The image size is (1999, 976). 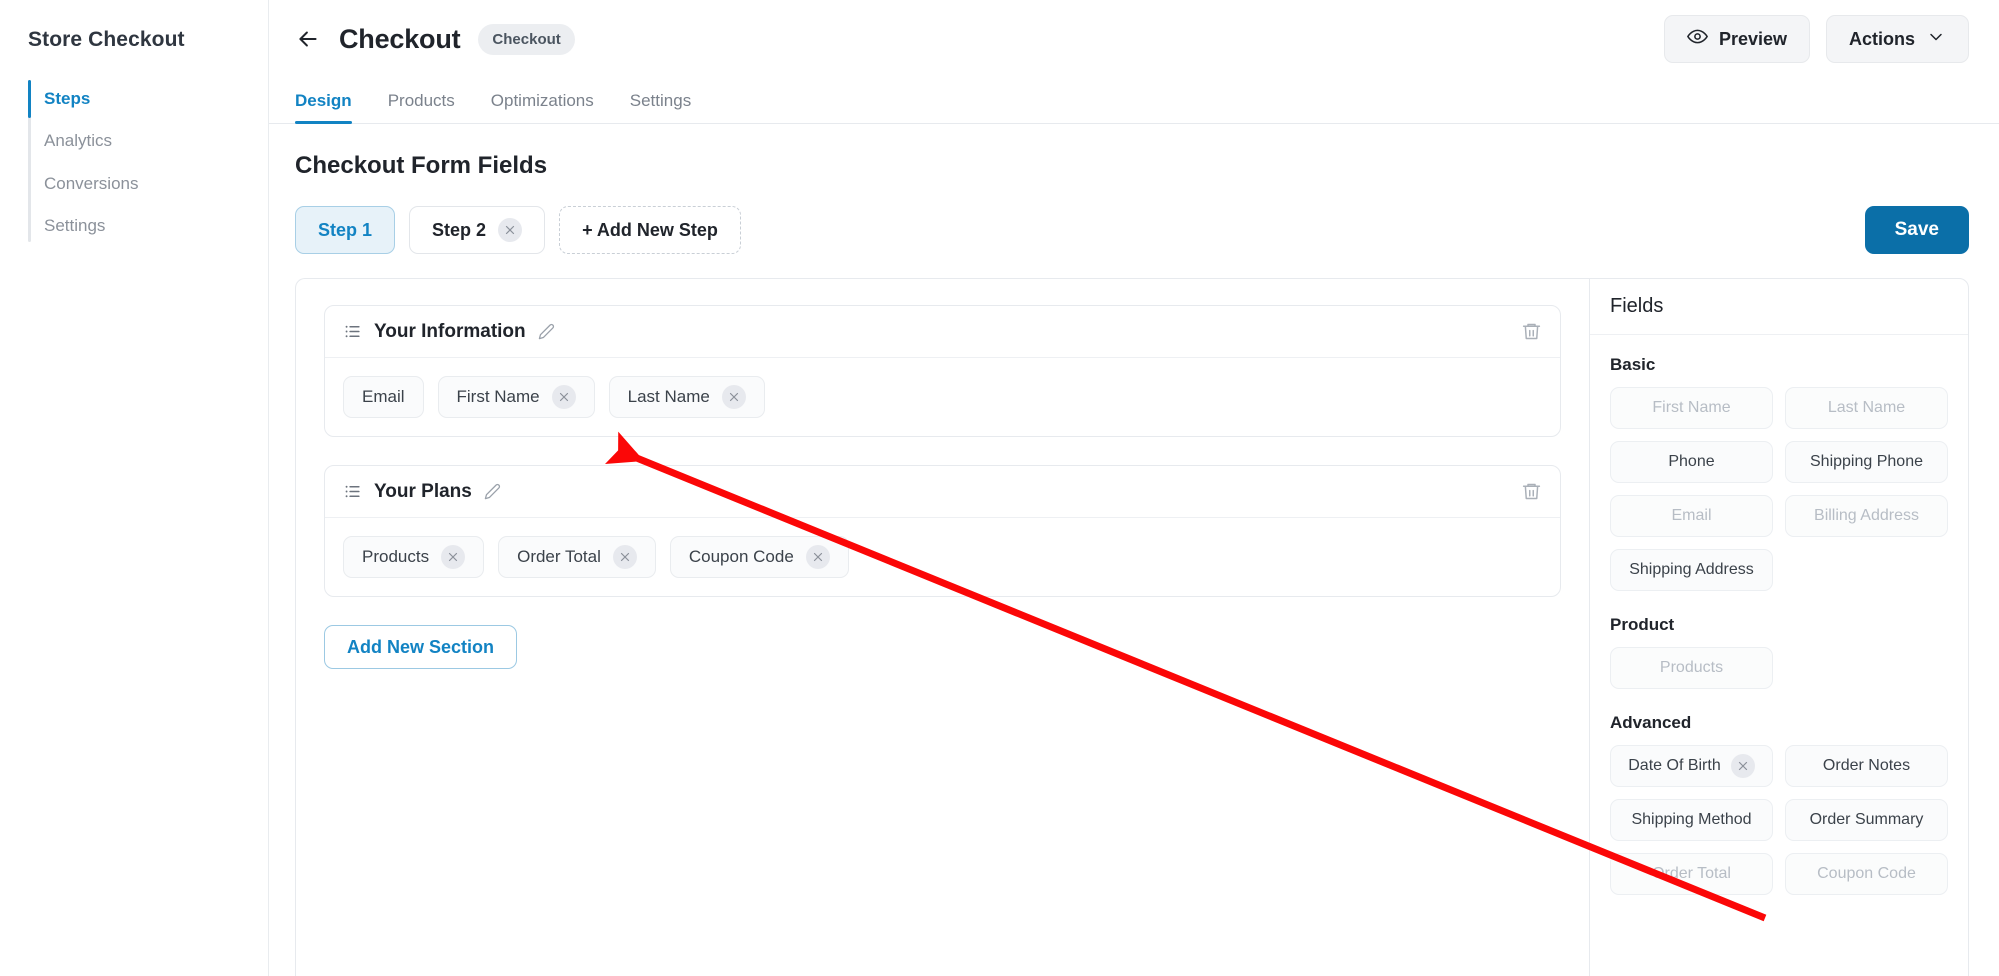 I want to click on panel-chip-coupon-code: Coupon Code, so click(x=1866, y=874).